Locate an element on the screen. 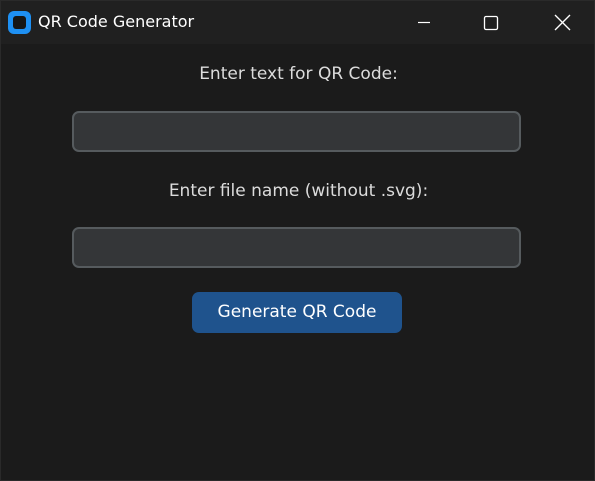 This screenshot has width=595, height=481. generate-qr-button: Generate QR Code is located at coordinates (297, 312).